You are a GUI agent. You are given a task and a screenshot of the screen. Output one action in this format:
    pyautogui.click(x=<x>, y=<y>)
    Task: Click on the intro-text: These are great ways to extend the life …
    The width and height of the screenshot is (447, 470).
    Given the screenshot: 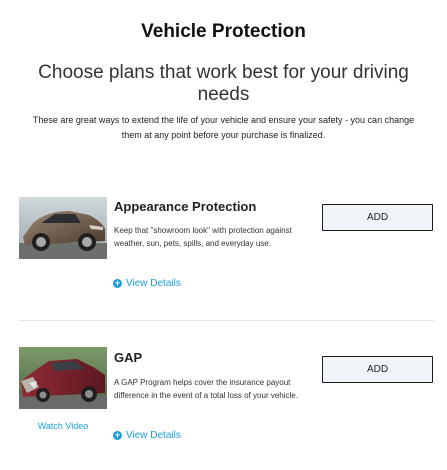 What is the action you would take?
    pyautogui.click(x=223, y=127)
    